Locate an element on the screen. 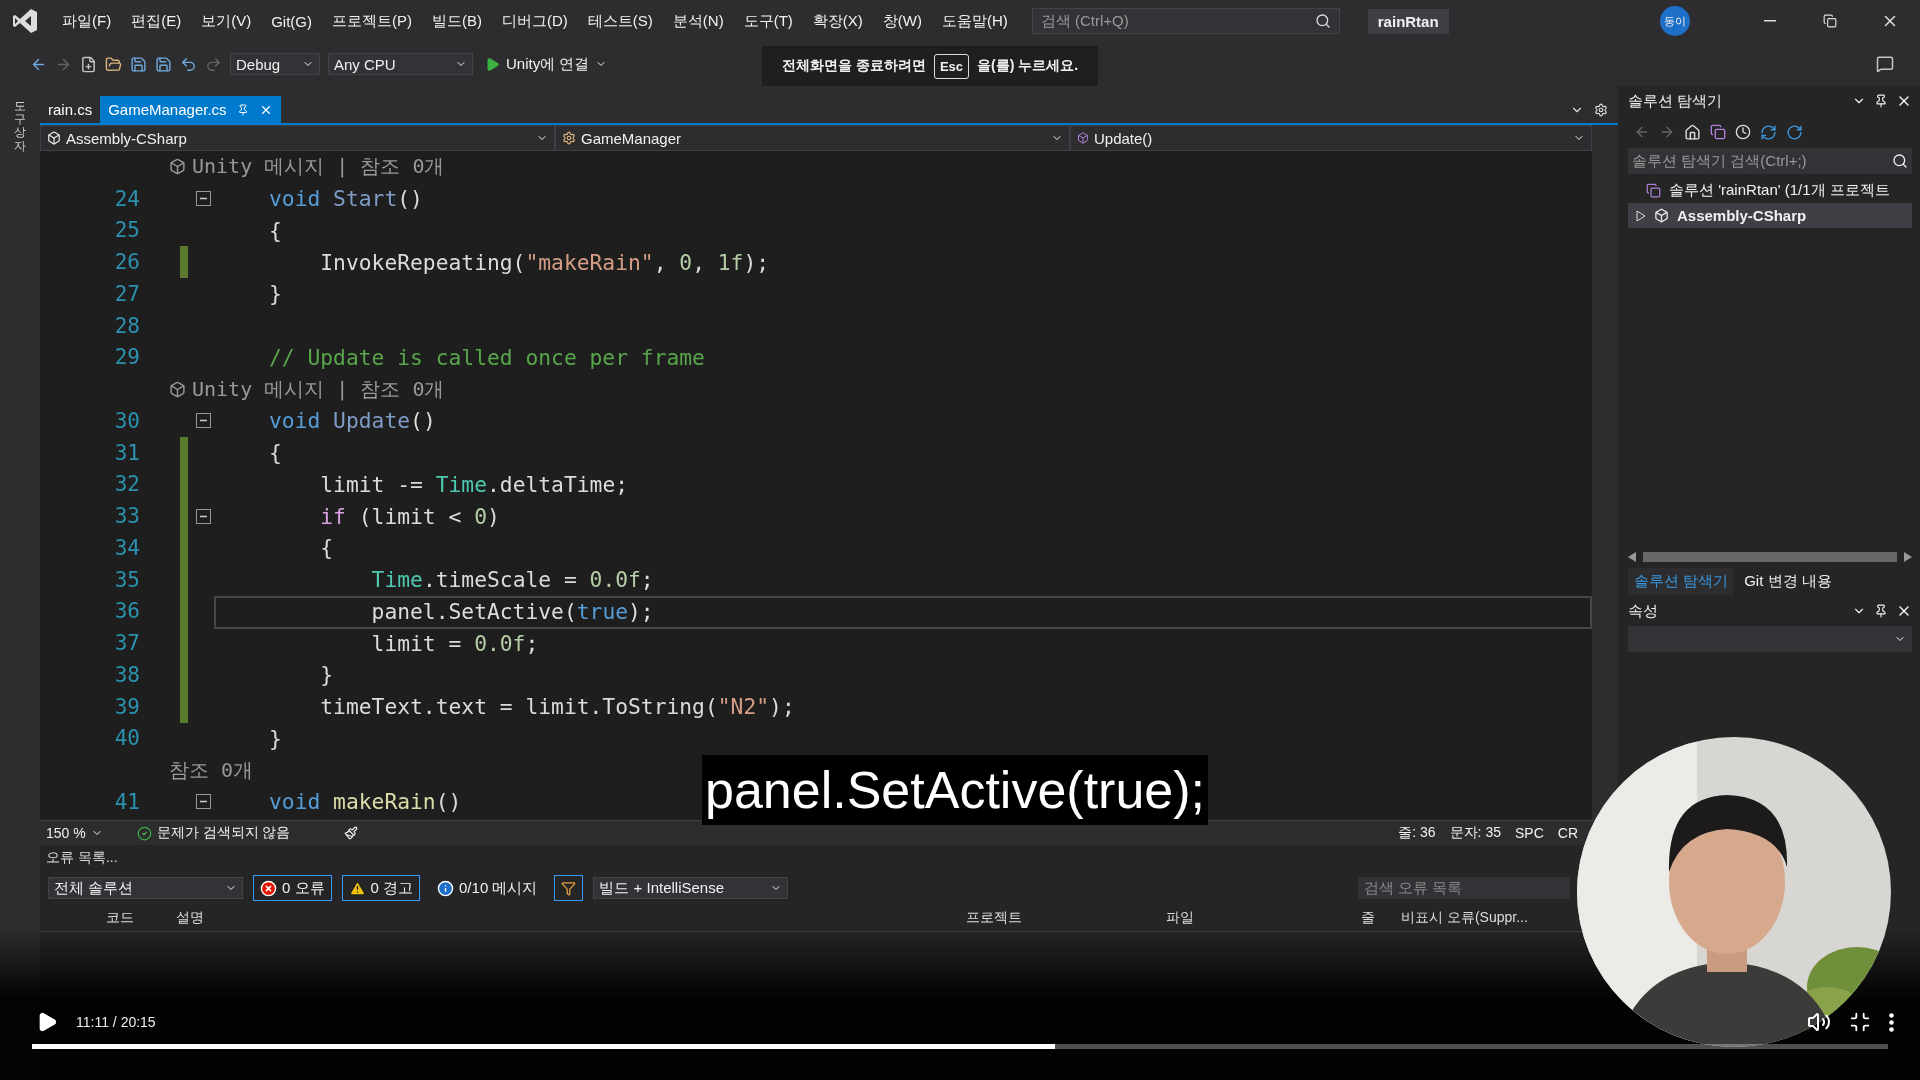  column-header: 파일 is located at coordinates (1177, 918).